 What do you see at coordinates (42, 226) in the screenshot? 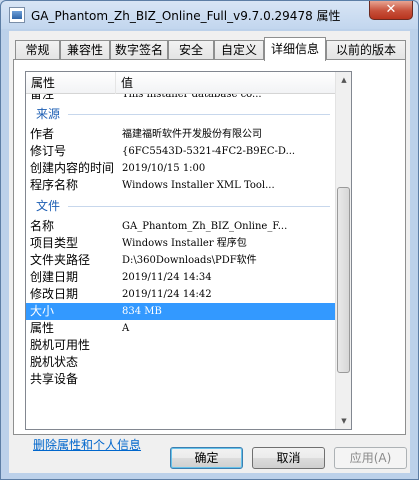
I see `property-name: 名称` at bounding box center [42, 226].